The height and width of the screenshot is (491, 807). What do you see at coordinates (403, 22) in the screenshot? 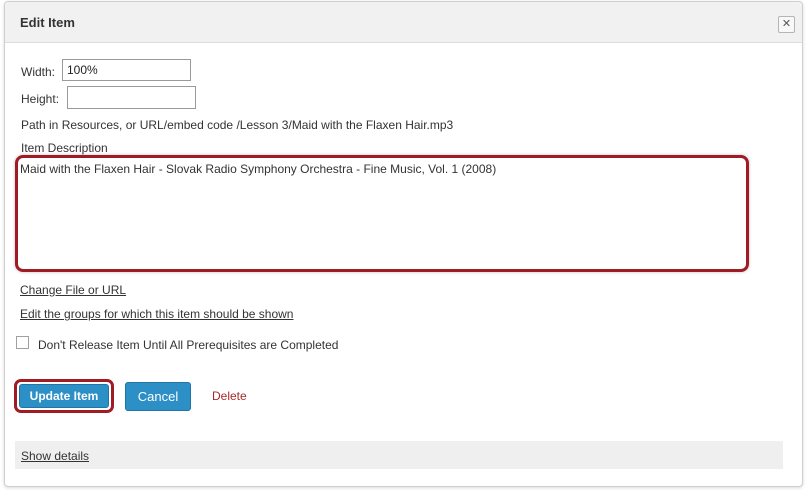
I see `dialog-titlebar: Edit Item ✕` at bounding box center [403, 22].